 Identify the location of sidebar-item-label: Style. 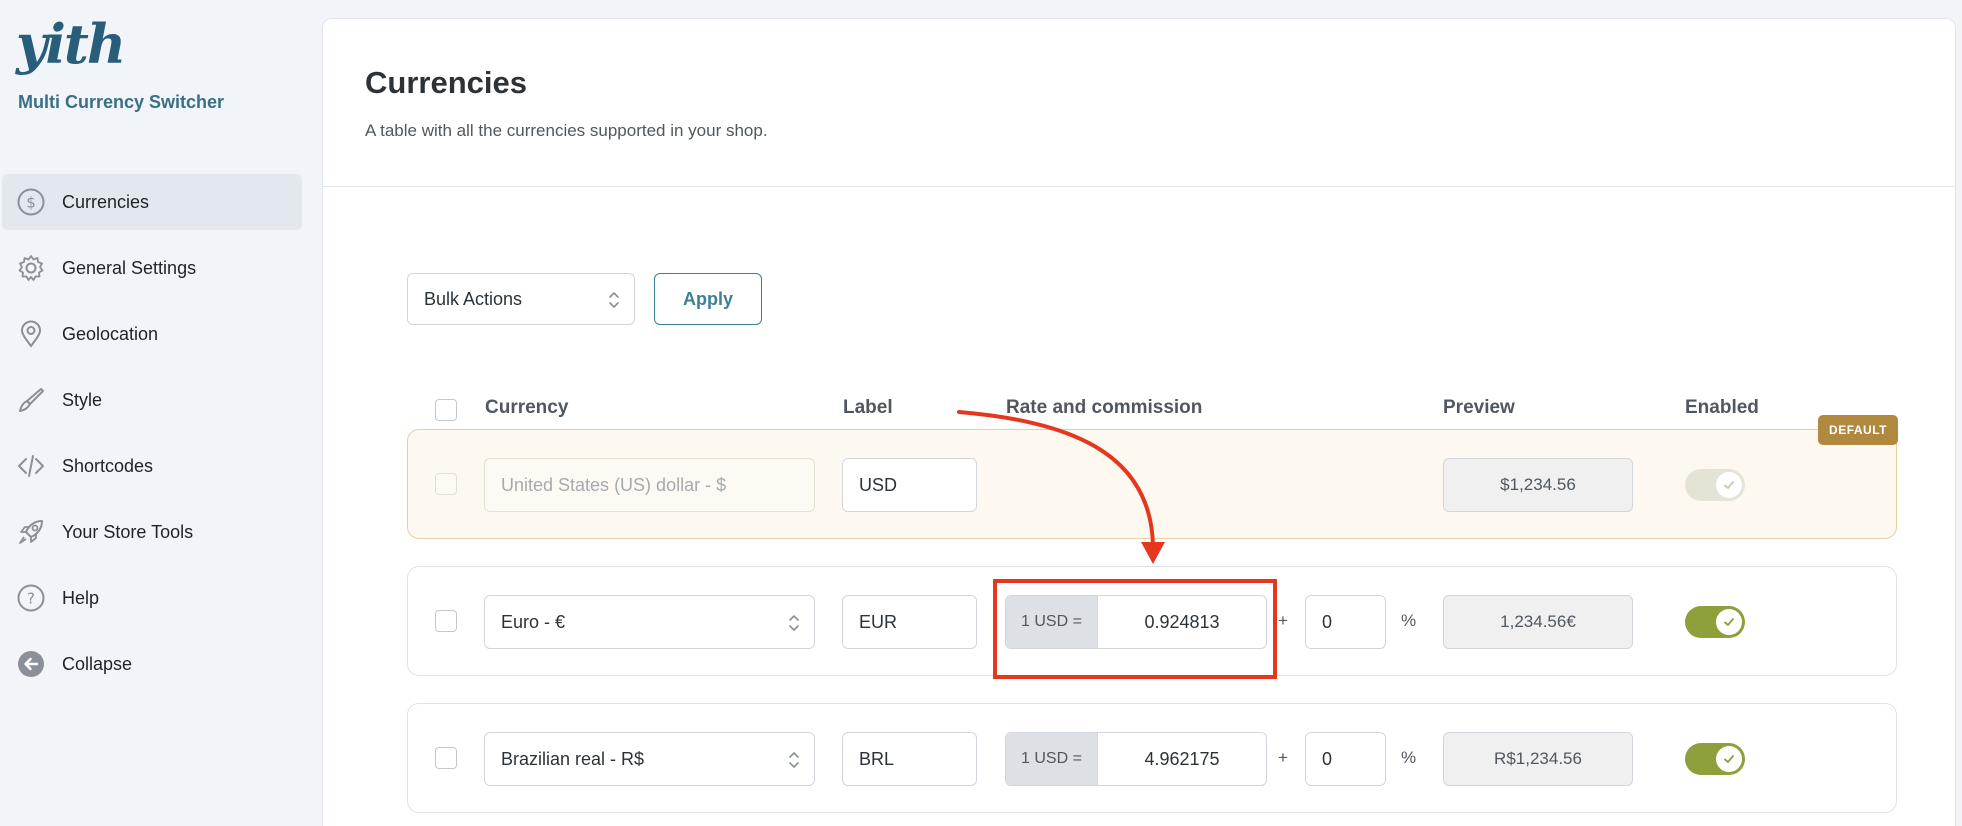
(82, 399).